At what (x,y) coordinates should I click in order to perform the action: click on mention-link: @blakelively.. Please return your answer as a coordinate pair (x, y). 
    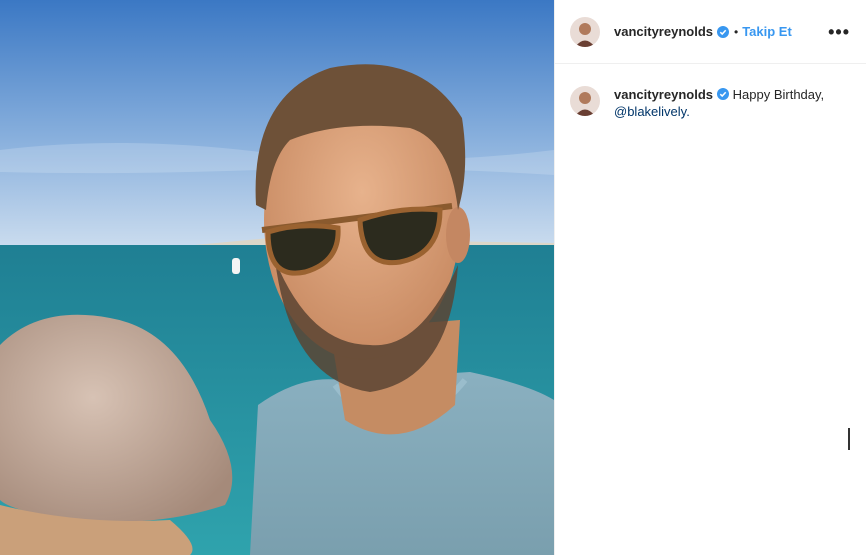
    Looking at the image, I should click on (652, 111).